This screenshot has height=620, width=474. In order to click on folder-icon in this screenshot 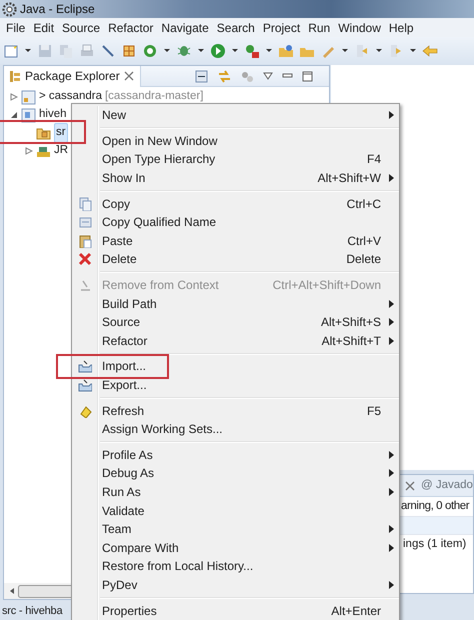, I will do `click(286, 50)`.